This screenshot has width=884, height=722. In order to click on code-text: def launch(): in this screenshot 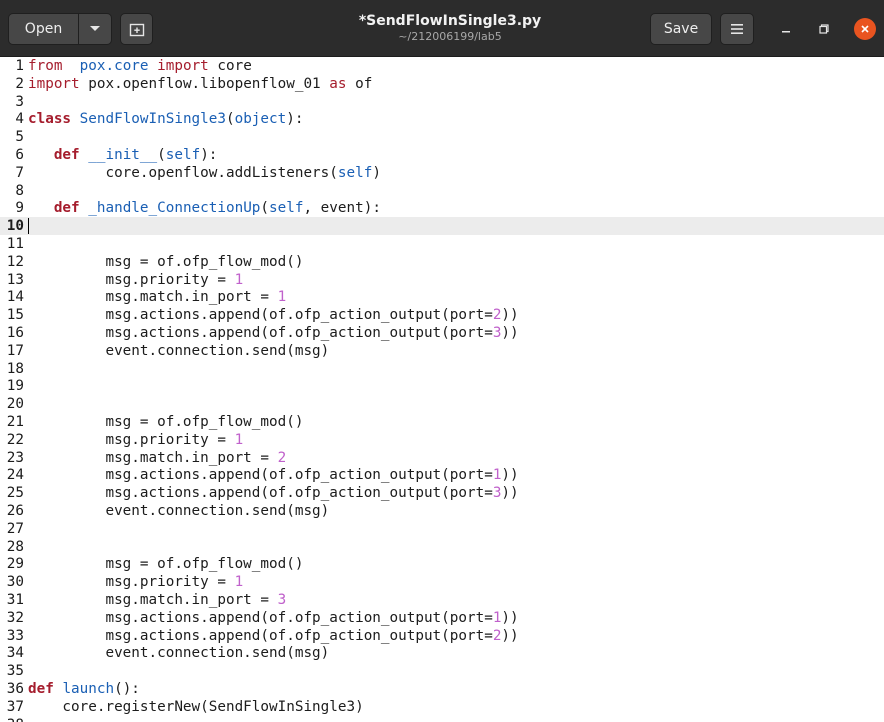, I will do `click(84, 689)`.